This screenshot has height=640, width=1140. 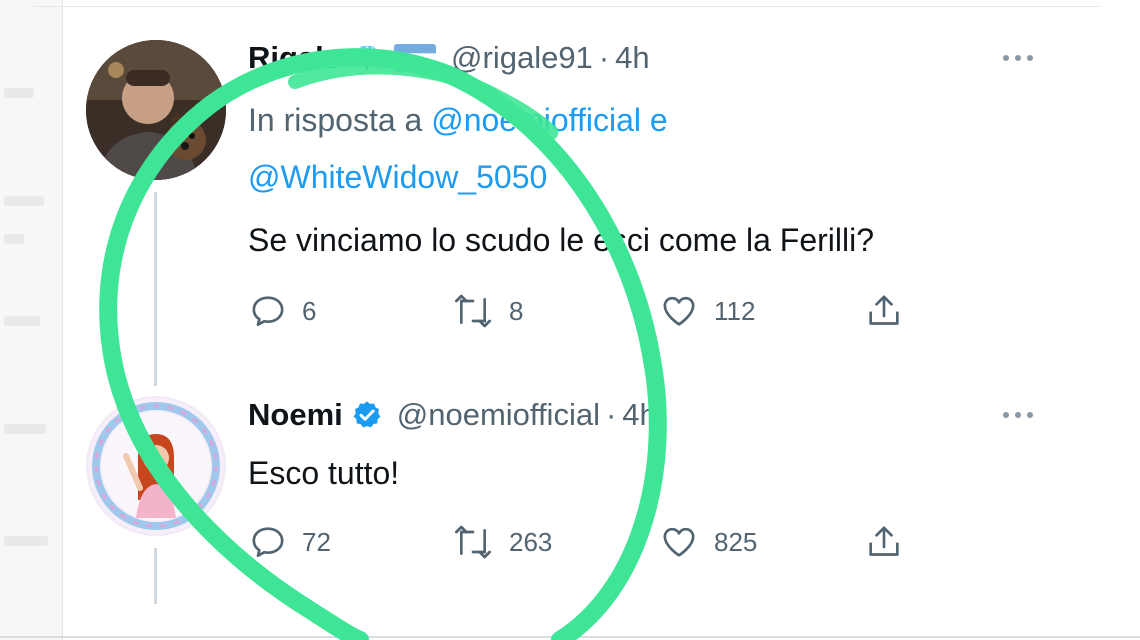 I want to click on tweet-actions: 72 263 825, so click(x=598, y=542).